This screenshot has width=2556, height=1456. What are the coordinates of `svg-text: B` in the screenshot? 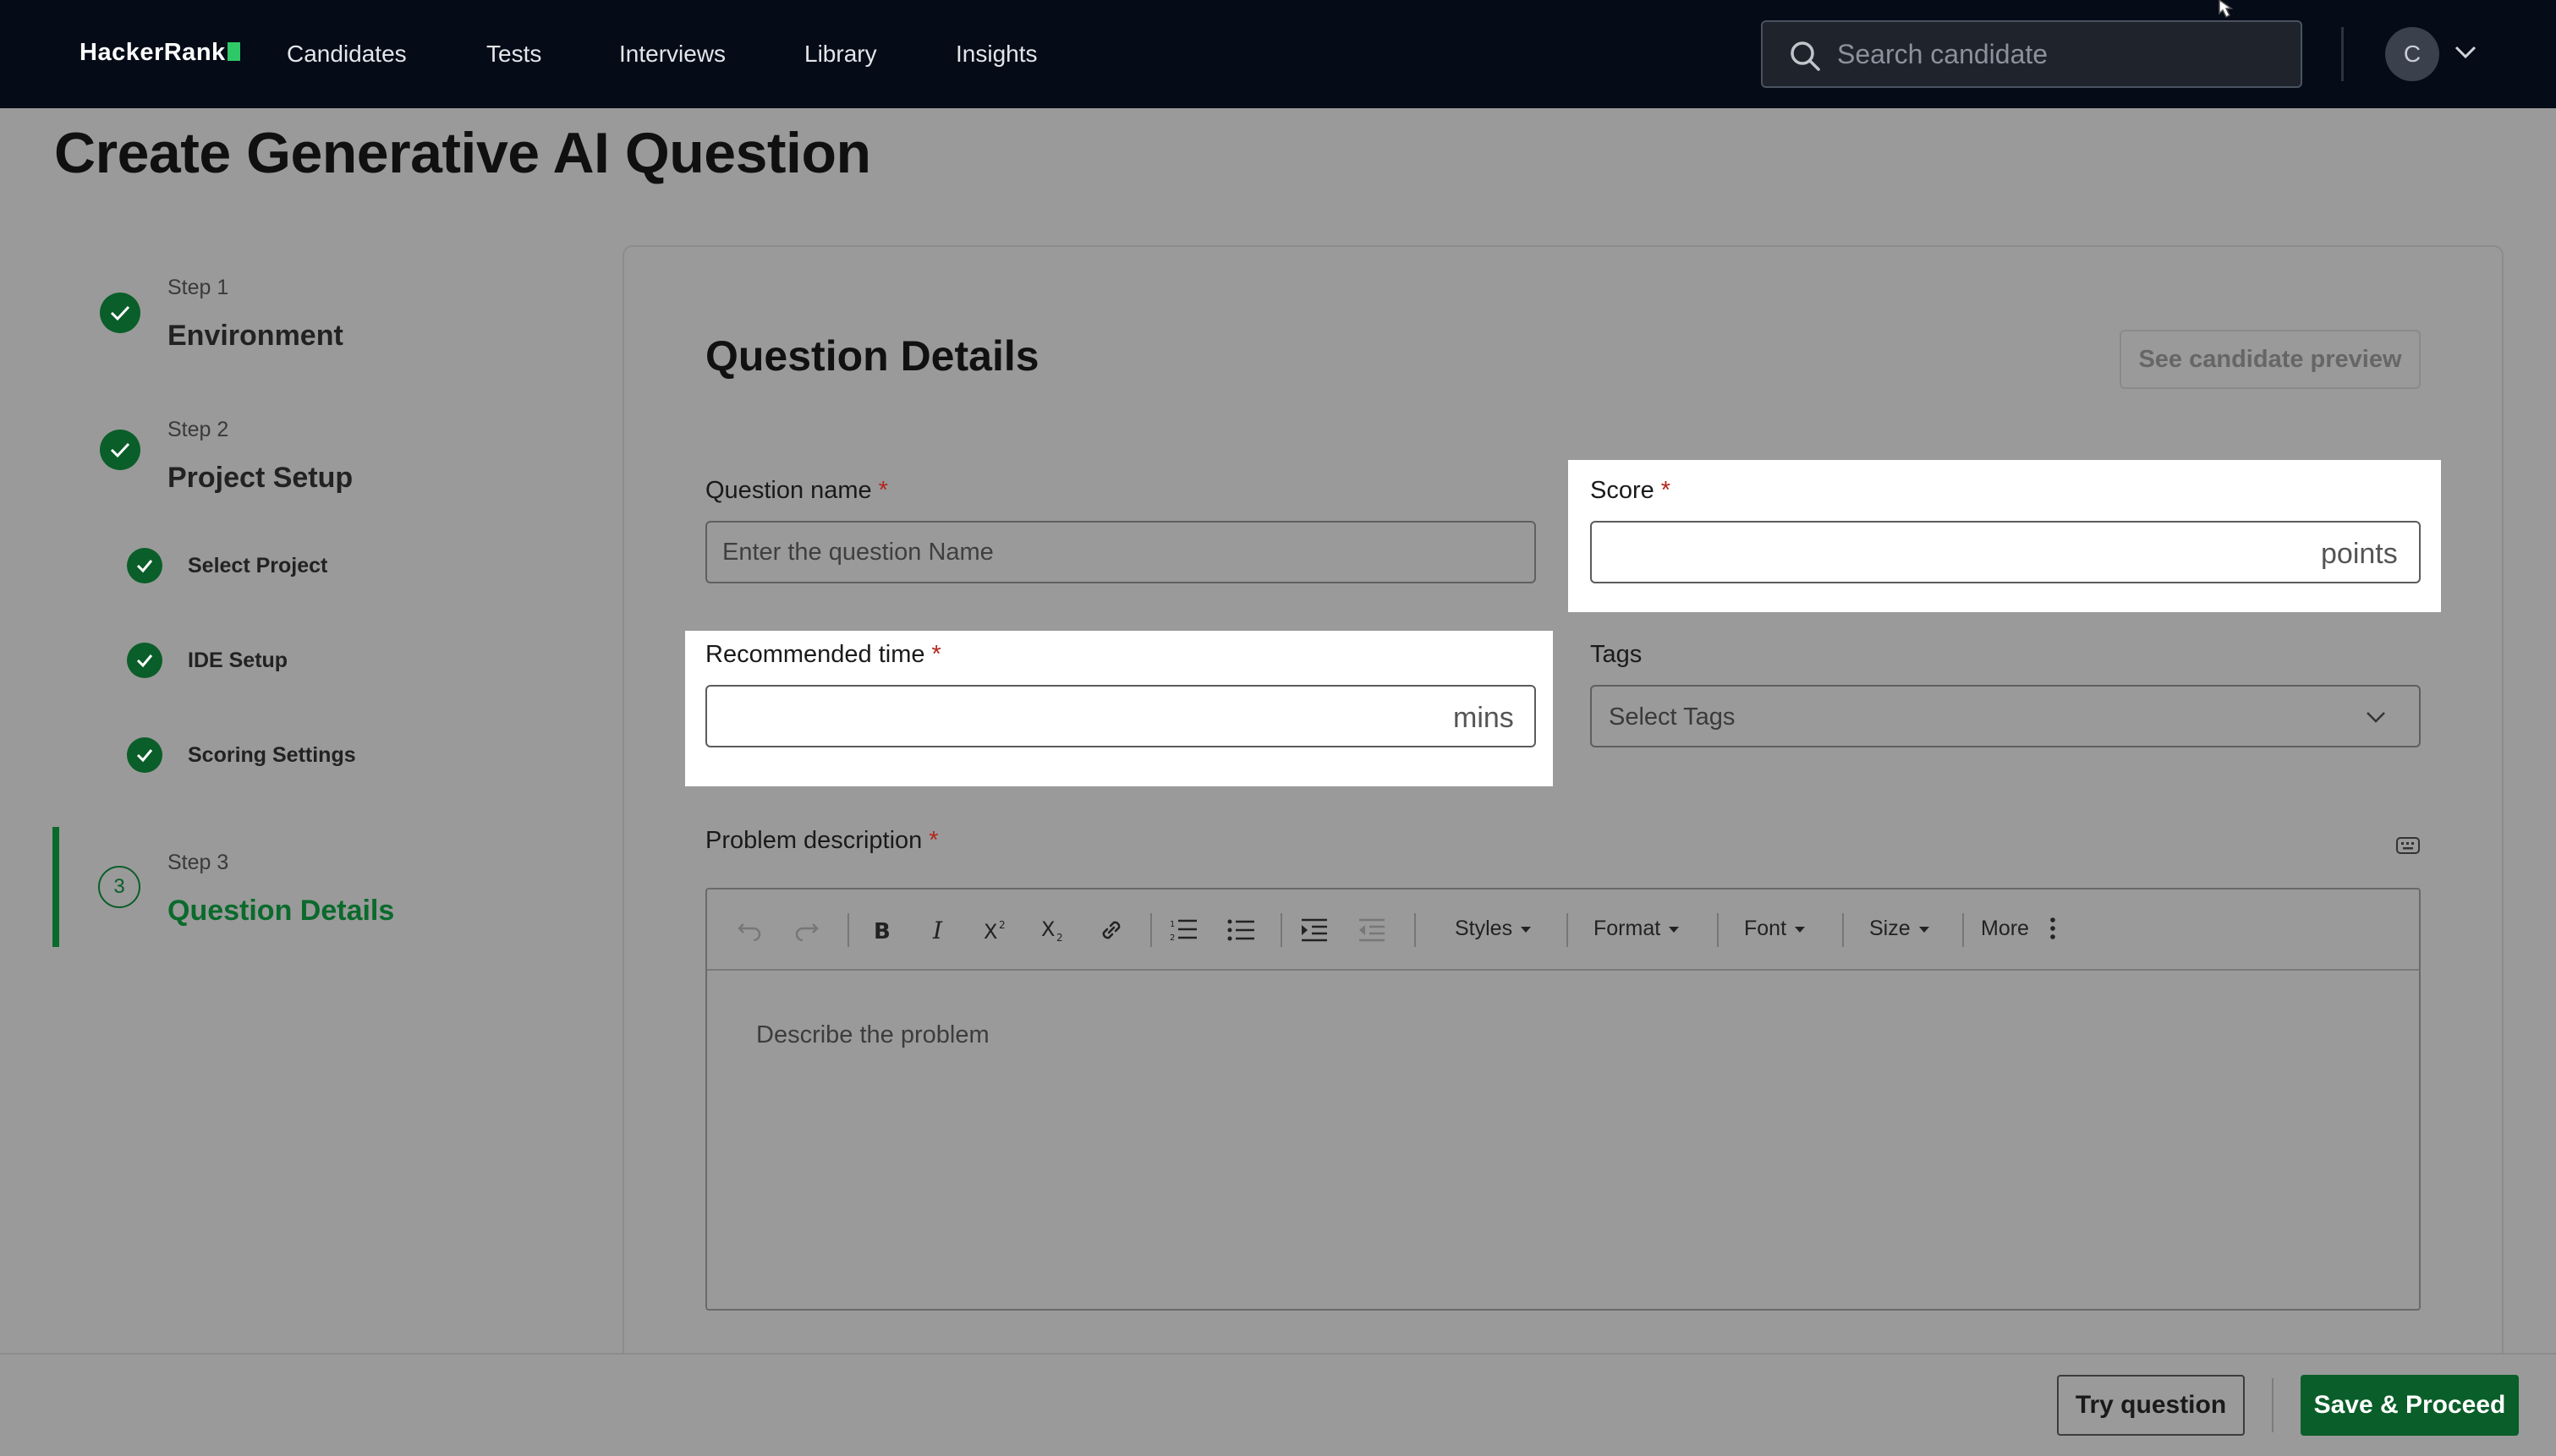 It's located at (882, 931).